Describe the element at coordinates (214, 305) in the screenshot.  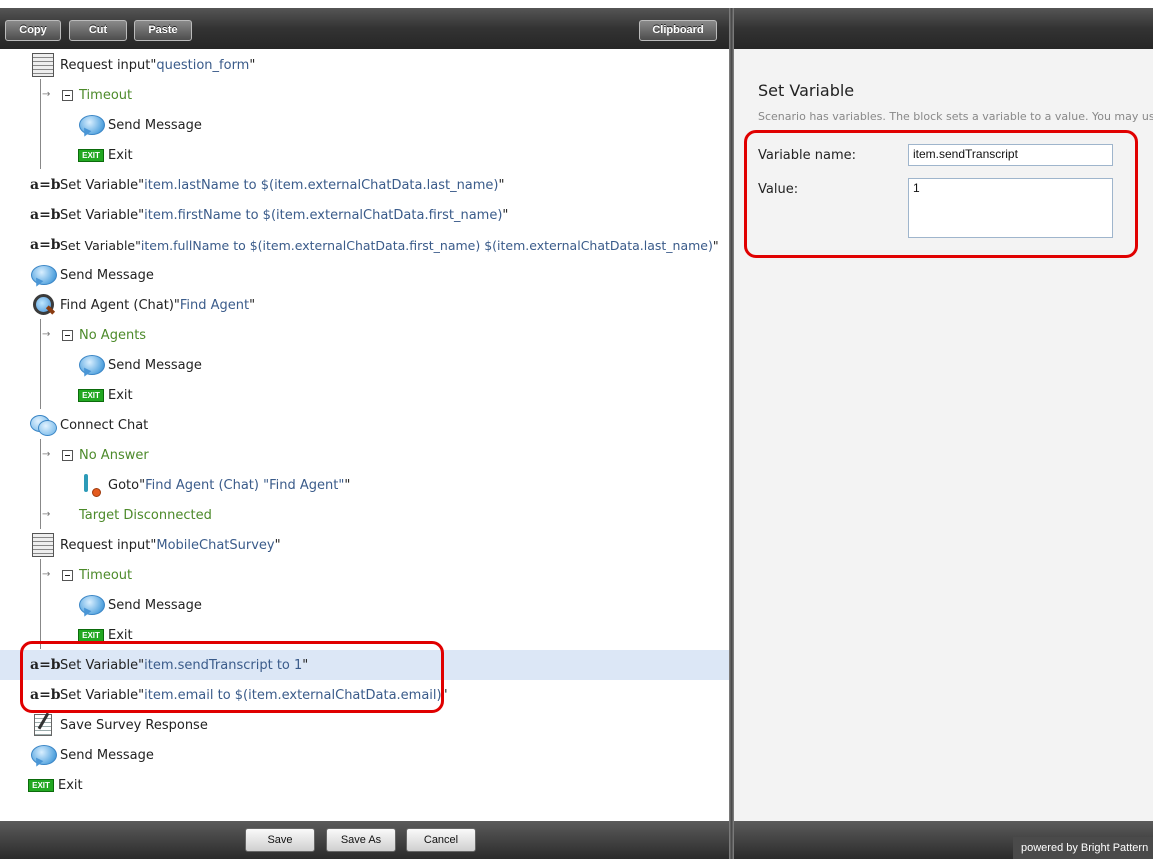
I see `block-title: Find Agent` at that location.